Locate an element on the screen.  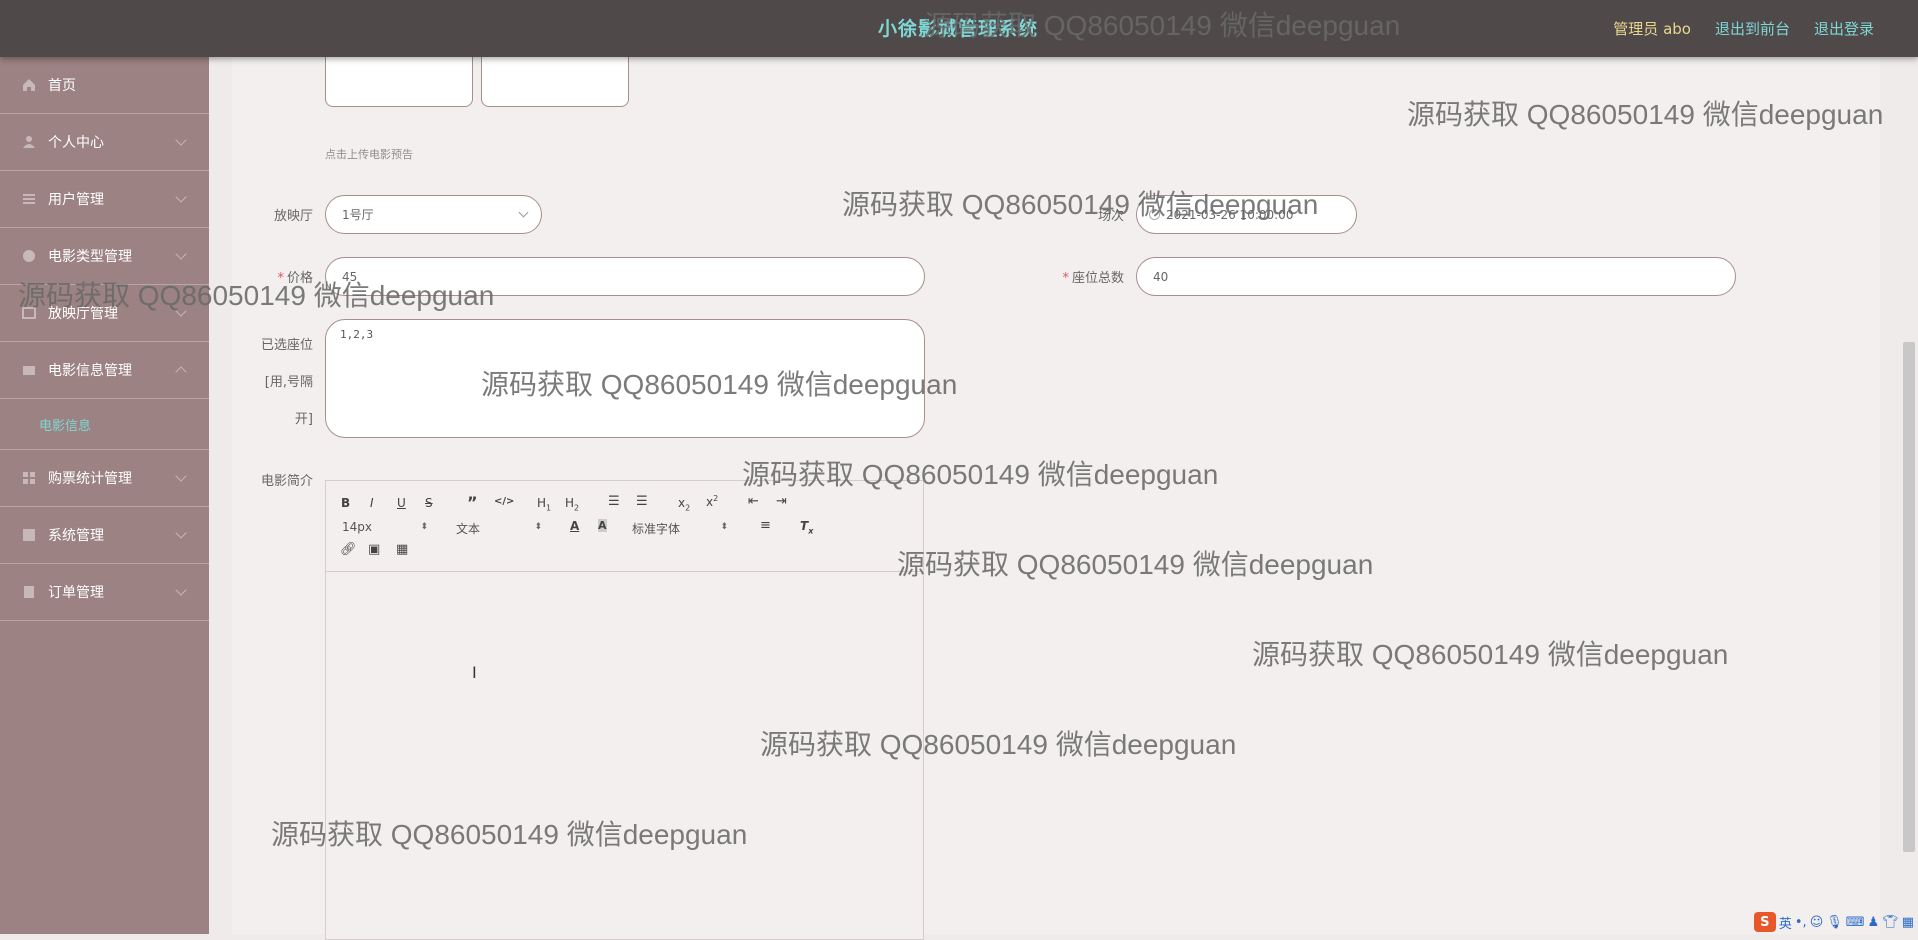
clock-icon is located at coordinates (1154, 214).